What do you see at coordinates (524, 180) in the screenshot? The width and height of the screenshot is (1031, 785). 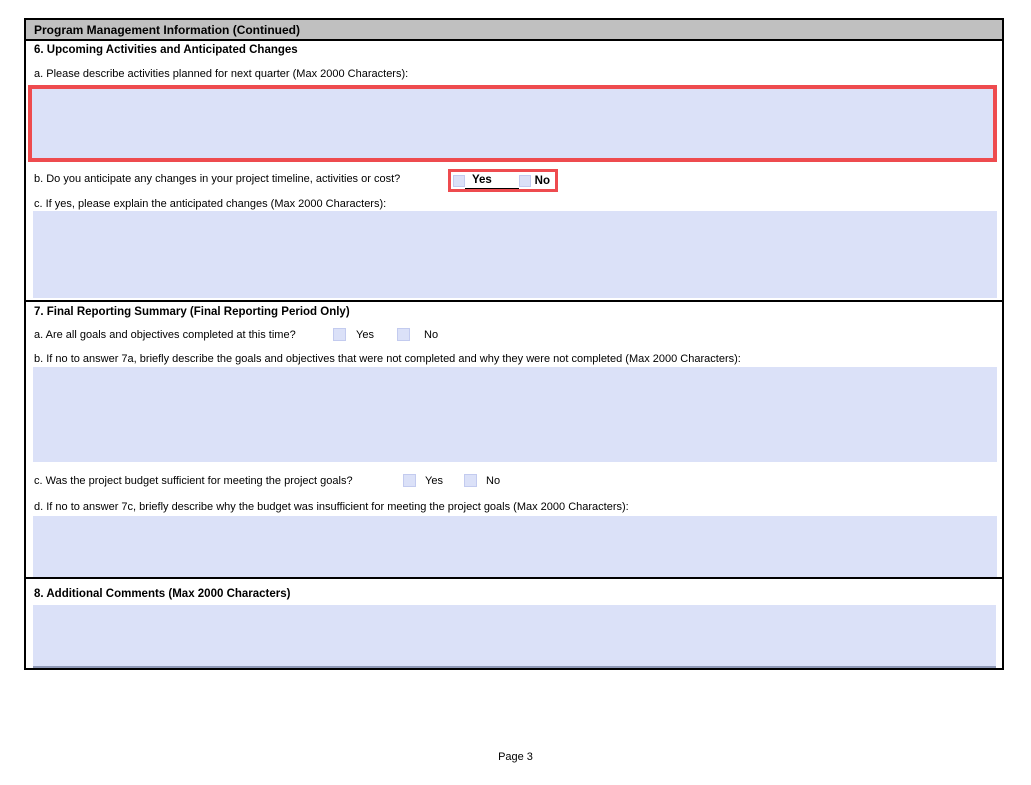 I see `anticipate-changes-no-checkbox` at bounding box center [524, 180].